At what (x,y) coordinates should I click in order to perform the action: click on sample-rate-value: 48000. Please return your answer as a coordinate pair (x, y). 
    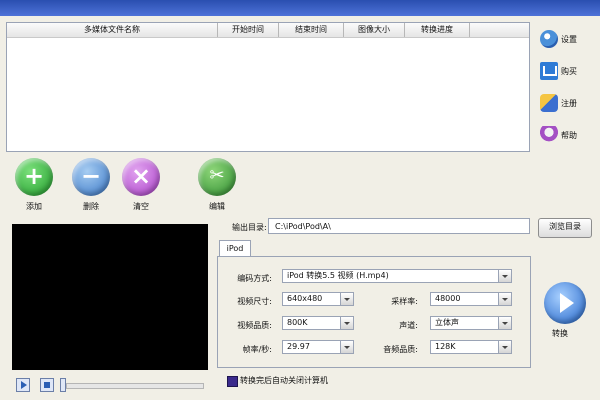
    Looking at the image, I should click on (448, 298).